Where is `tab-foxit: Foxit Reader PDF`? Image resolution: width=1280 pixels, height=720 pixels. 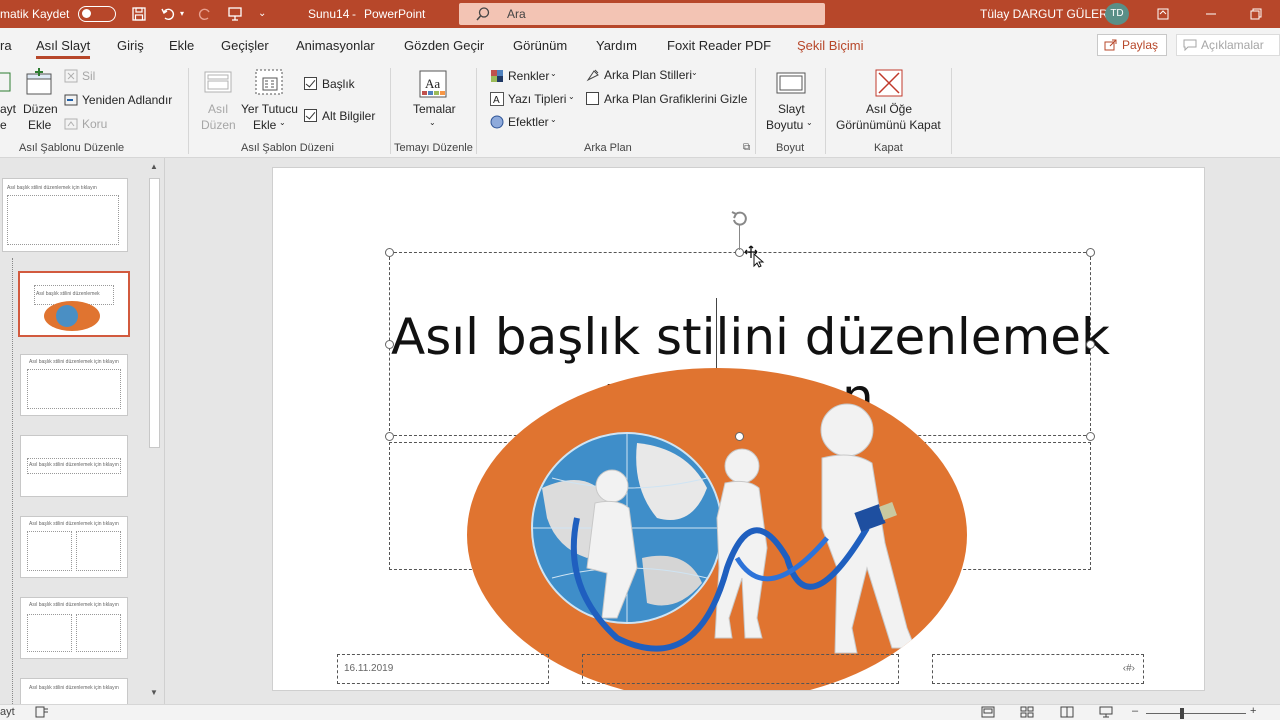 tab-foxit: Foxit Reader PDF is located at coordinates (719, 45).